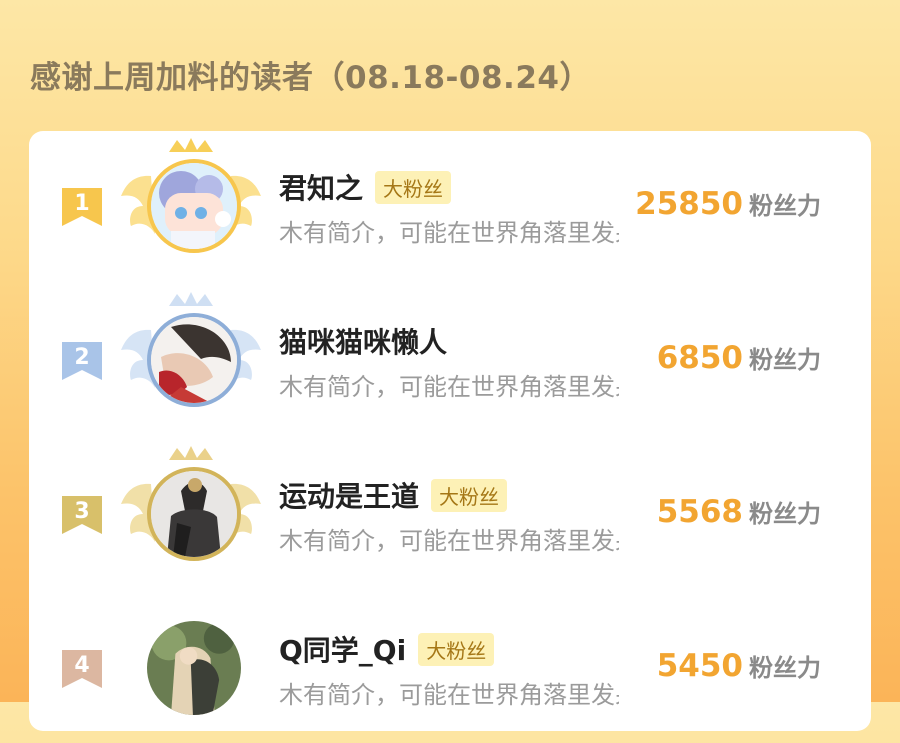 Image resolution: width=900 pixels, height=743 pixels. I want to click on fan-power-value: 6850, so click(699, 358).